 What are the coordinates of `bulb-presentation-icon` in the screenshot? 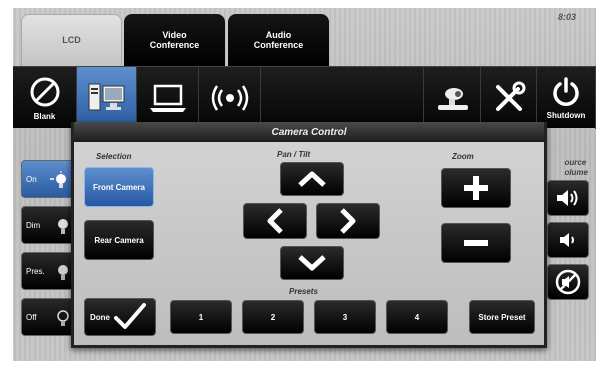 It's located at (63, 272).